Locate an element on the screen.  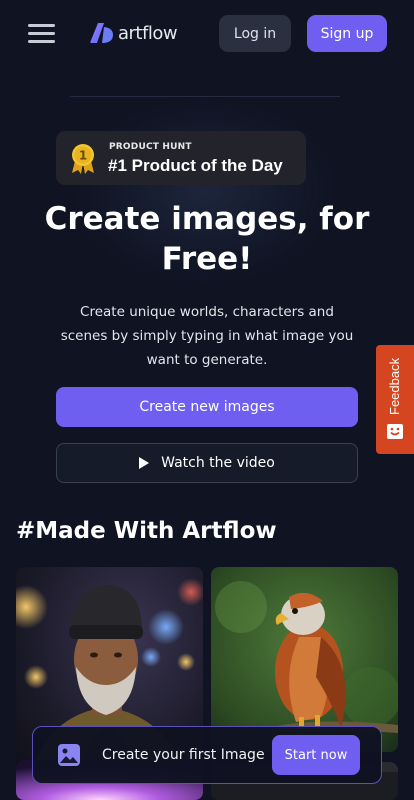
product-hunt-badge: 1 PRODUCT HUNT #1 Product of the Day is located at coordinates (181, 158).